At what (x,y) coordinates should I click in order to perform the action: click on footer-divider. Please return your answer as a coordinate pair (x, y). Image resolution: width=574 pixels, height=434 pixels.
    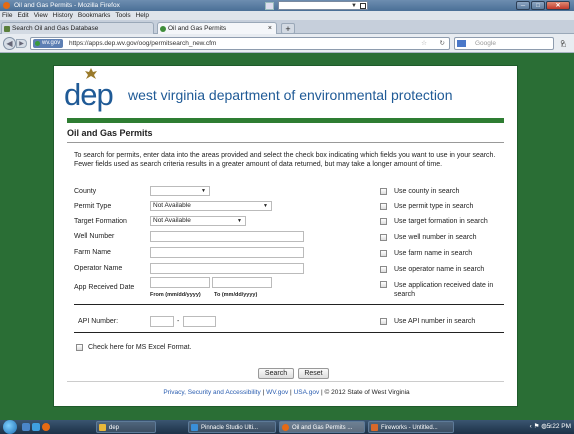
    Looking at the image, I should click on (285, 381).